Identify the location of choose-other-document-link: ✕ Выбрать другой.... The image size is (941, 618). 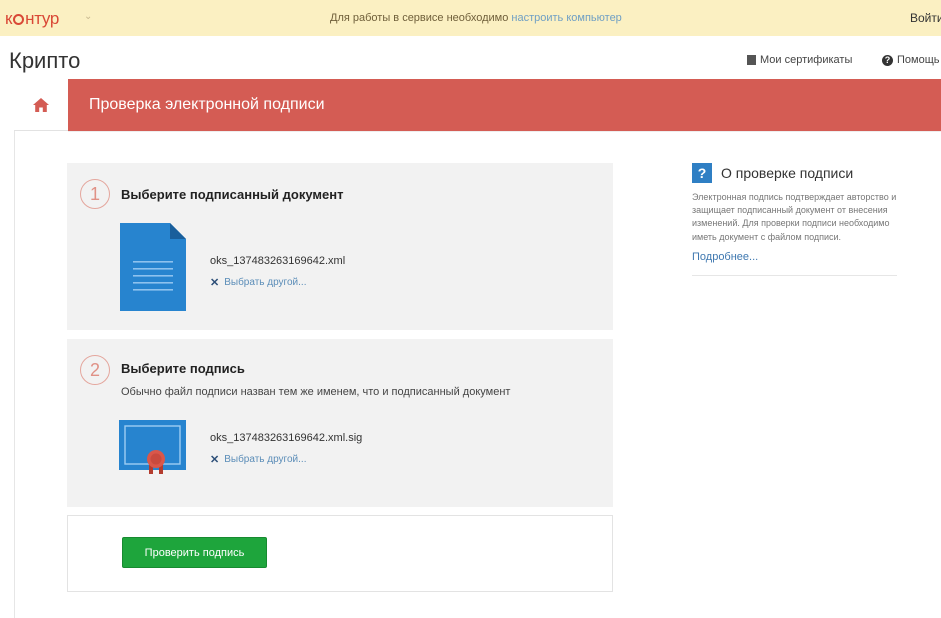
(258, 282).